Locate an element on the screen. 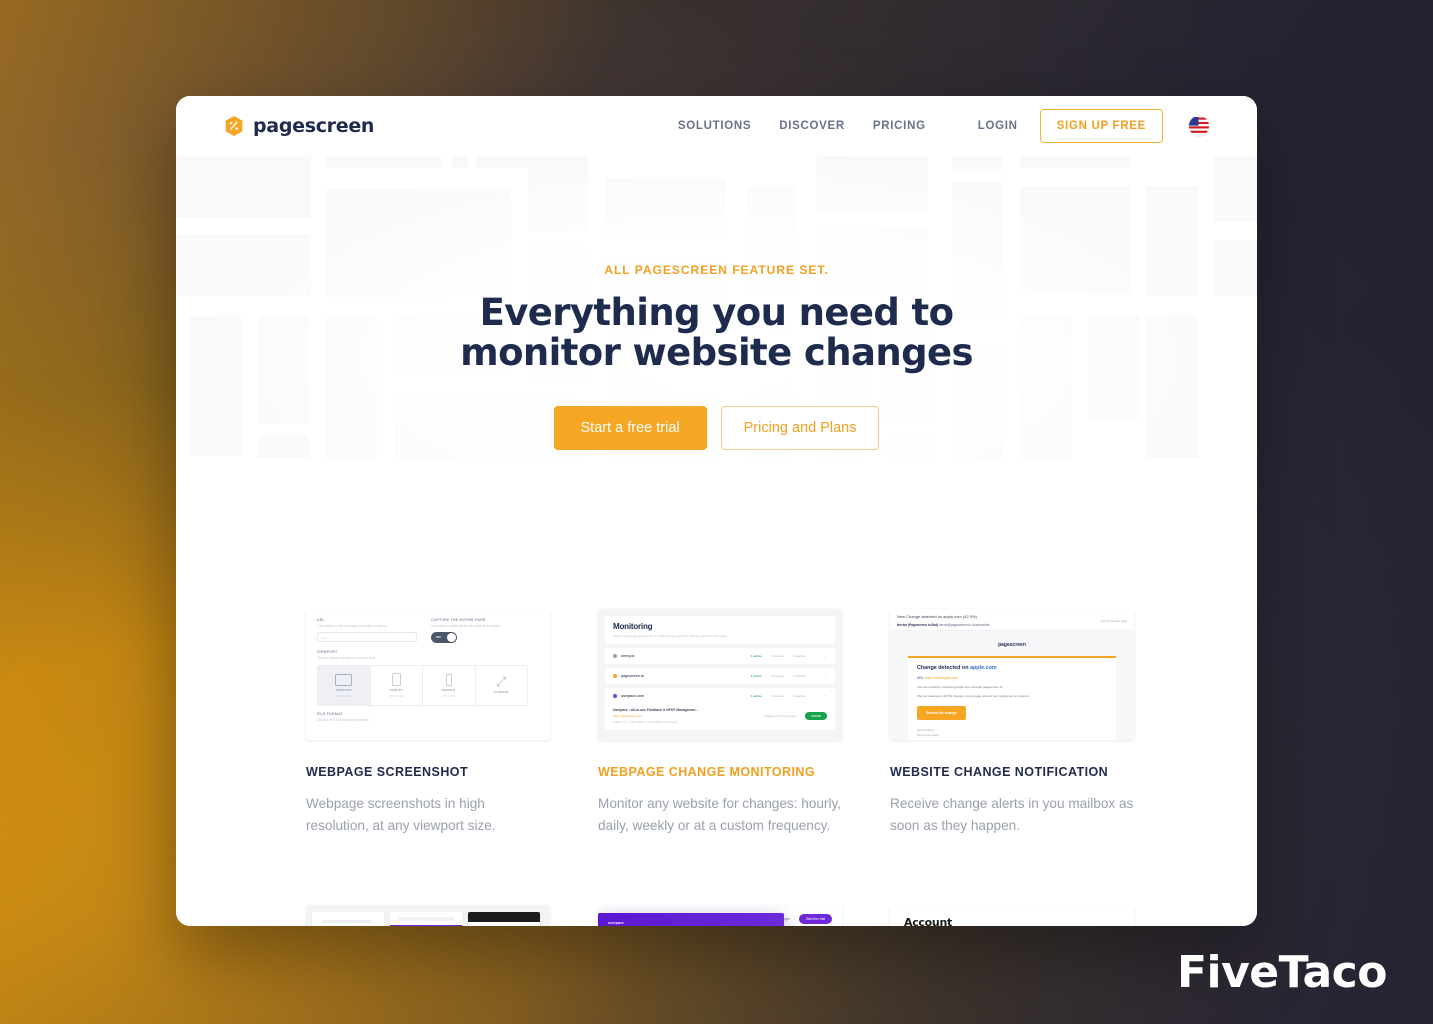 The width and height of the screenshot is (1433, 1024). sign-up-free-button: SIGN UP FREE is located at coordinates (1101, 126).